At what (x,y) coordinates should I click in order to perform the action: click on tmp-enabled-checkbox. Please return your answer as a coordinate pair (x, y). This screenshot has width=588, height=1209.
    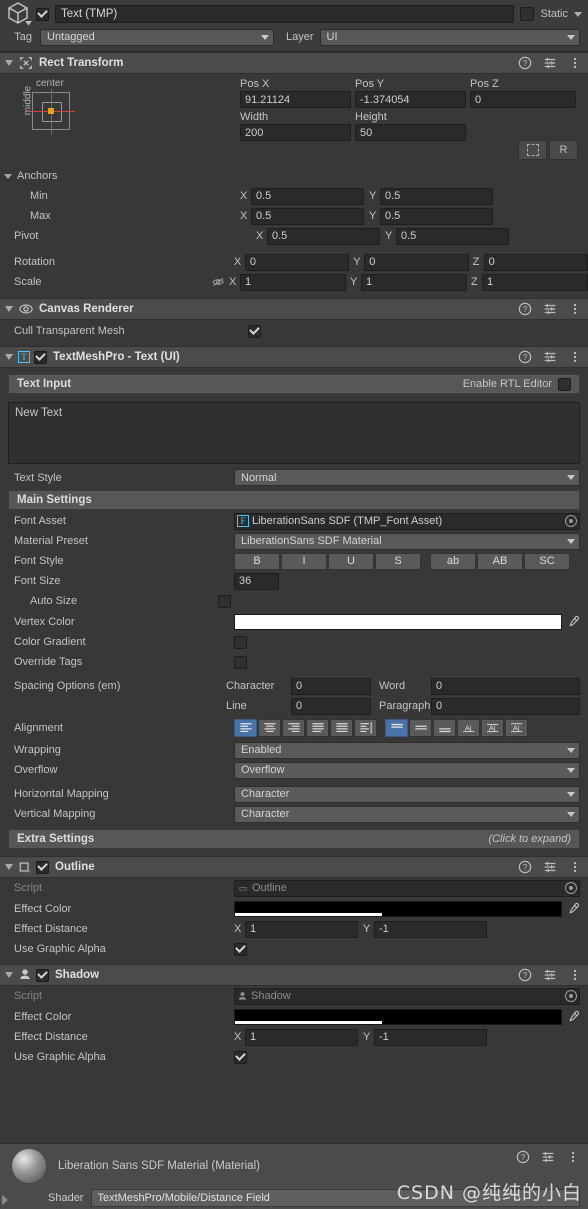
    Looking at the image, I should click on (40, 357).